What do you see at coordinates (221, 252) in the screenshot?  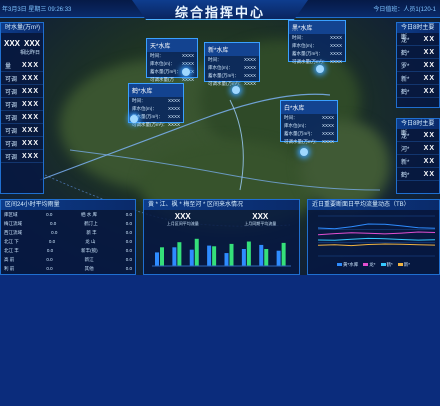 I see `inflow-bar-chart` at bounding box center [221, 252].